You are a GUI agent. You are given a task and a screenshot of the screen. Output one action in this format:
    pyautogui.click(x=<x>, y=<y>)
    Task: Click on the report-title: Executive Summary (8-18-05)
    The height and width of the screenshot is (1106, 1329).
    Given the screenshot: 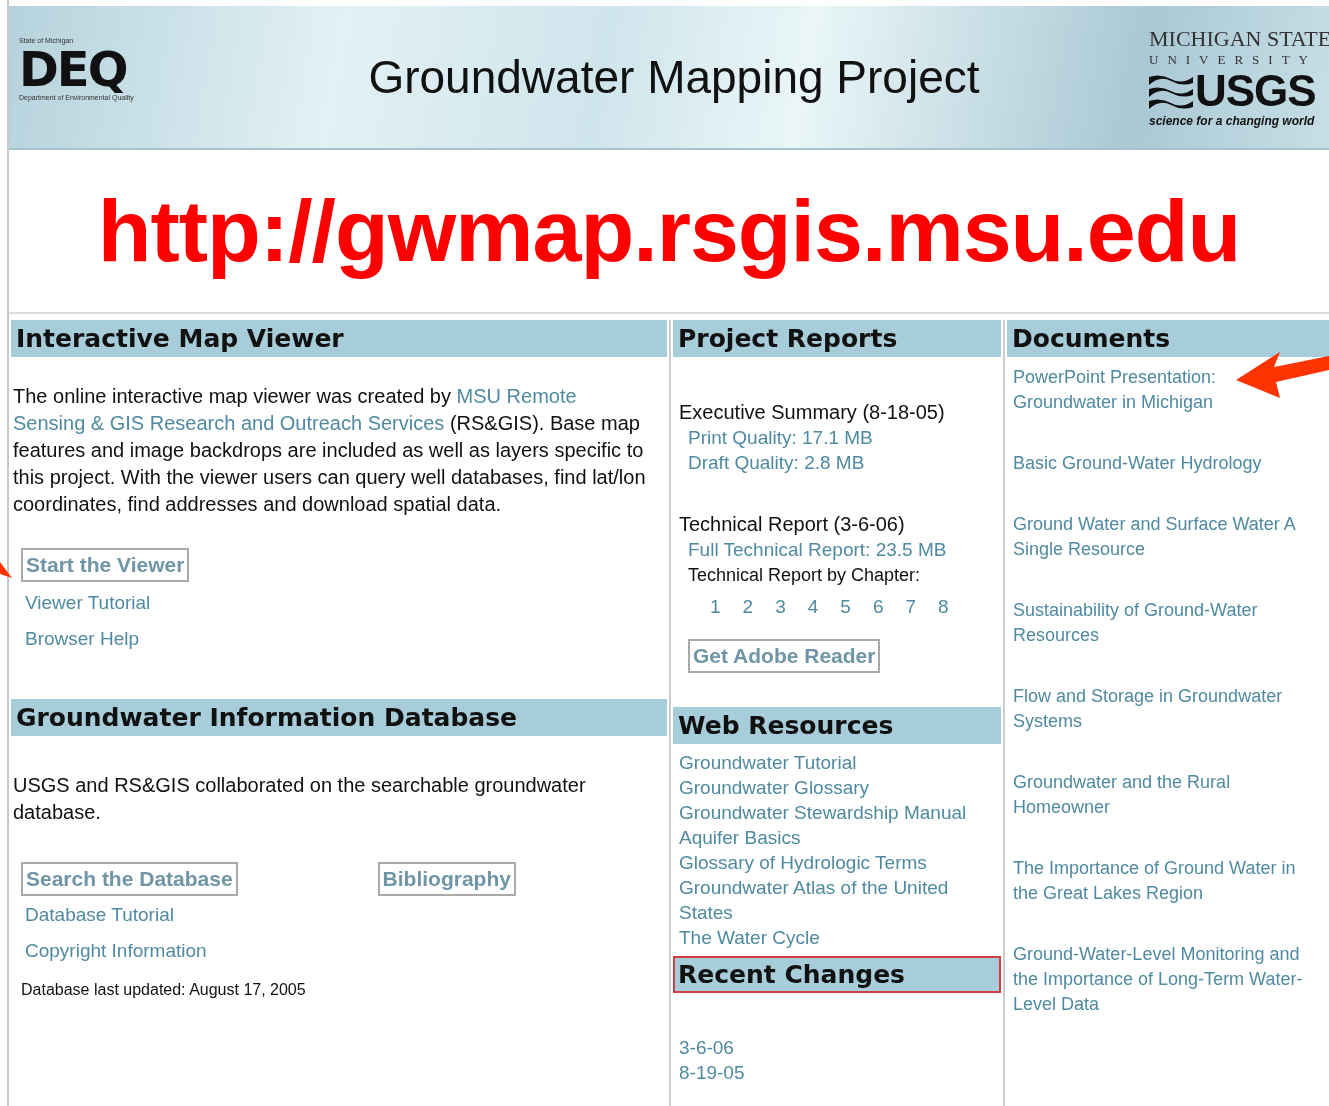 What is the action you would take?
    pyautogui.click(x=812, y=412)
    